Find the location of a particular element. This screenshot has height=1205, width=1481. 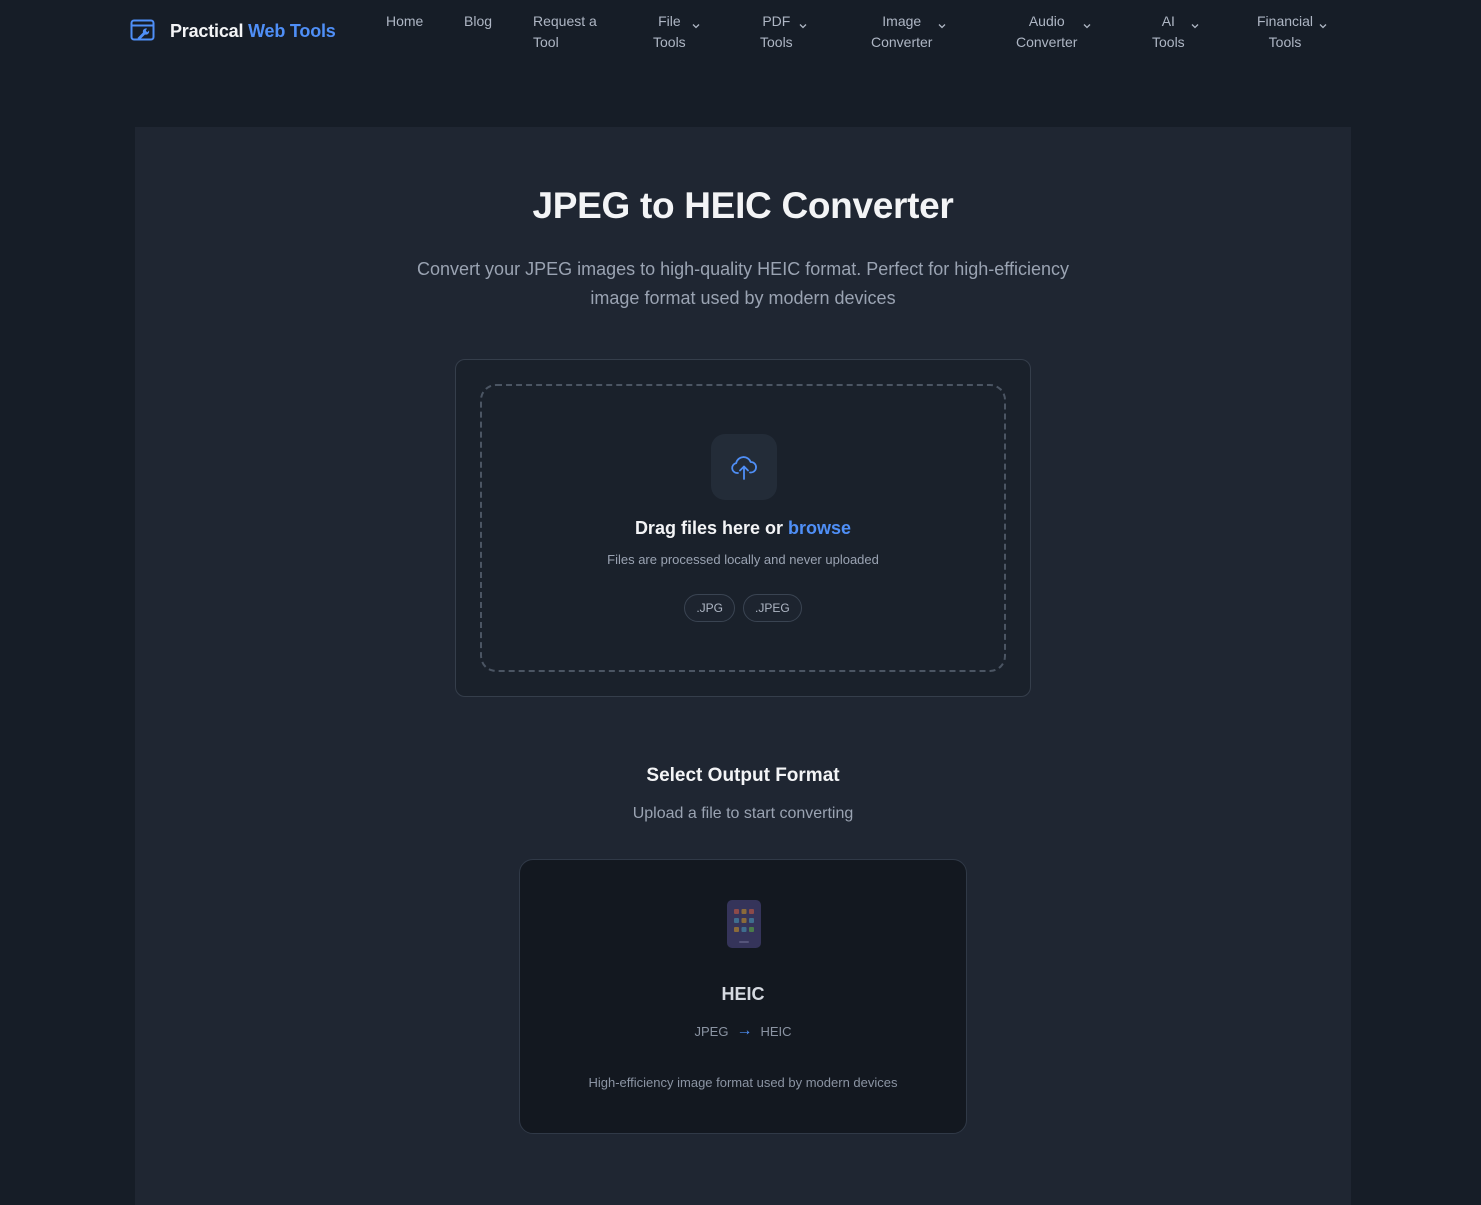

nav-image-converter: Image Converter is located at coordinates (908, 32).